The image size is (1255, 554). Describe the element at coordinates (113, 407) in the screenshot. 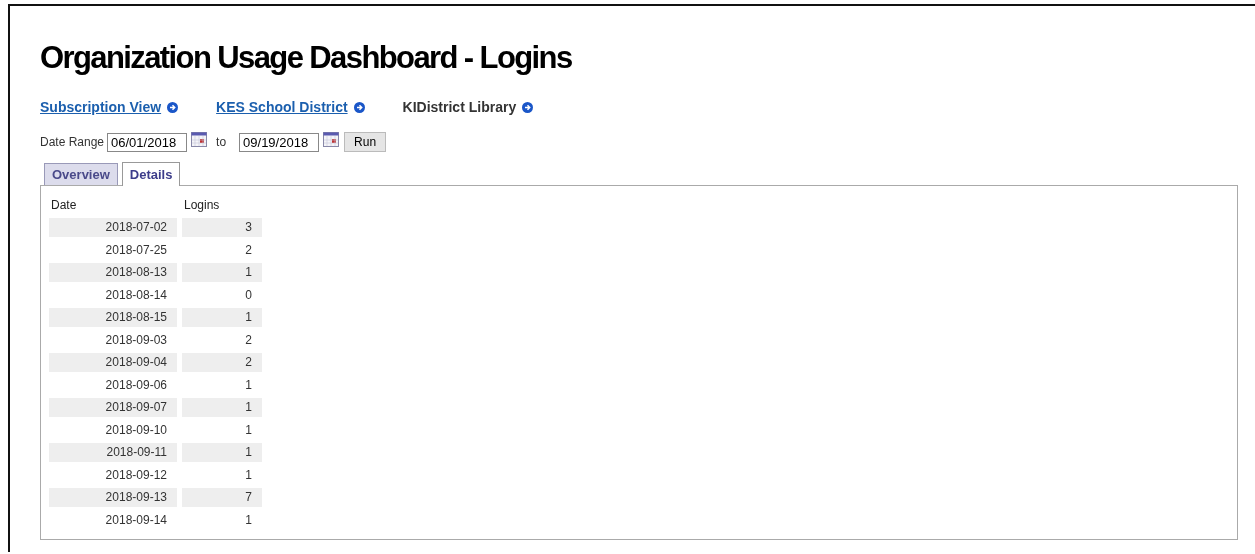

I see `table-cell: 2018-09-07` at that location.